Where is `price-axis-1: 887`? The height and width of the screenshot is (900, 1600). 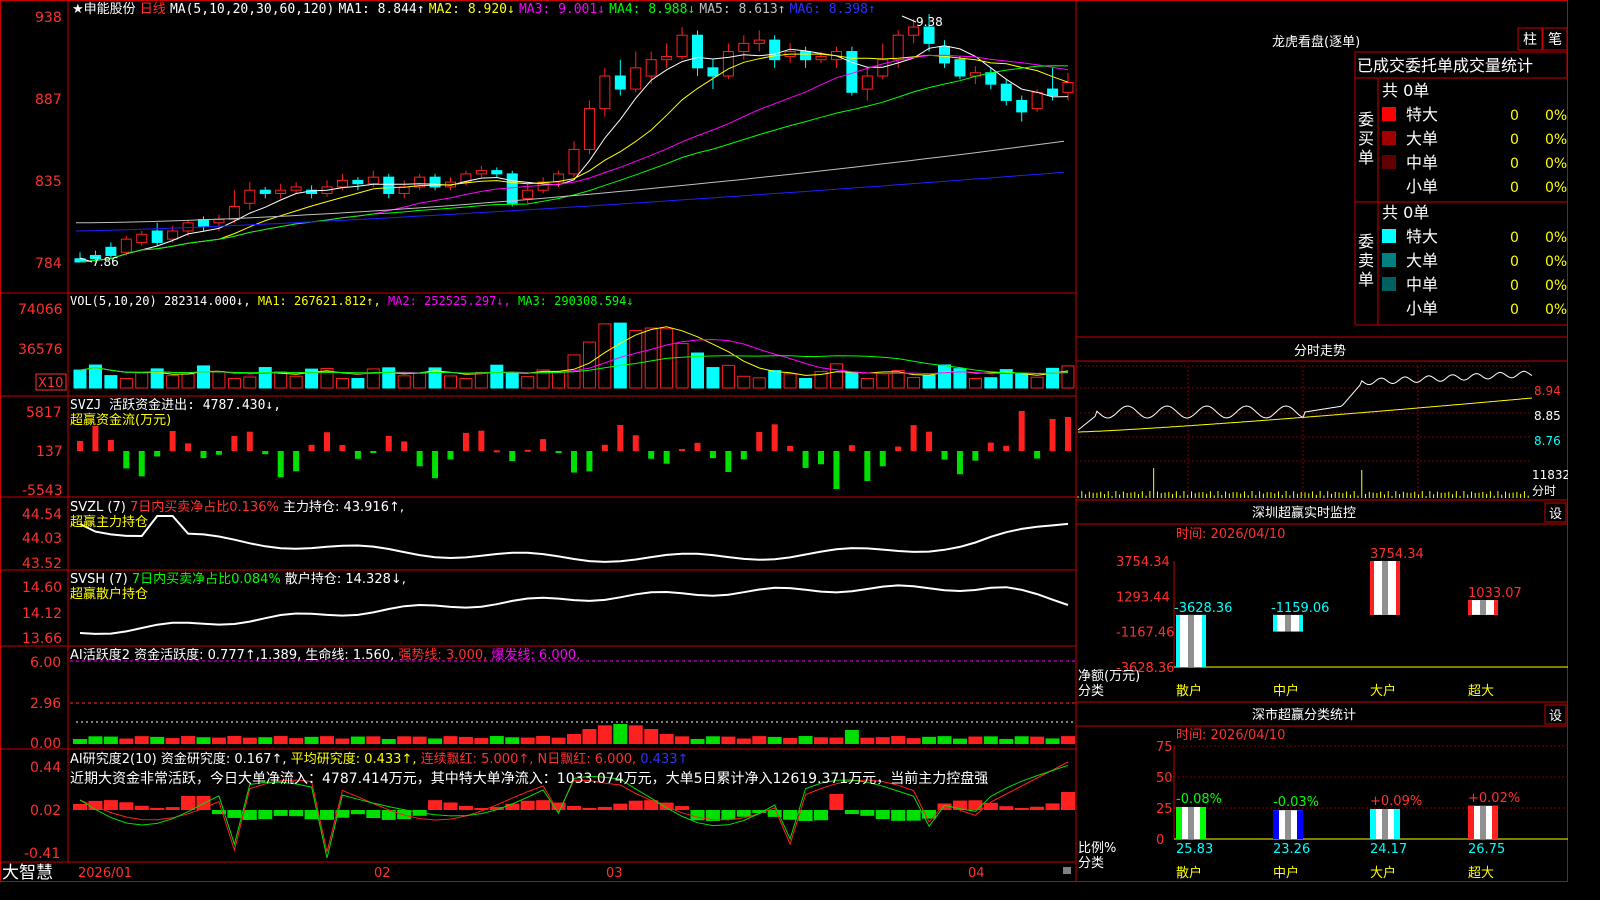
price-axis-1: 887 is located at coordinates (48, 100).